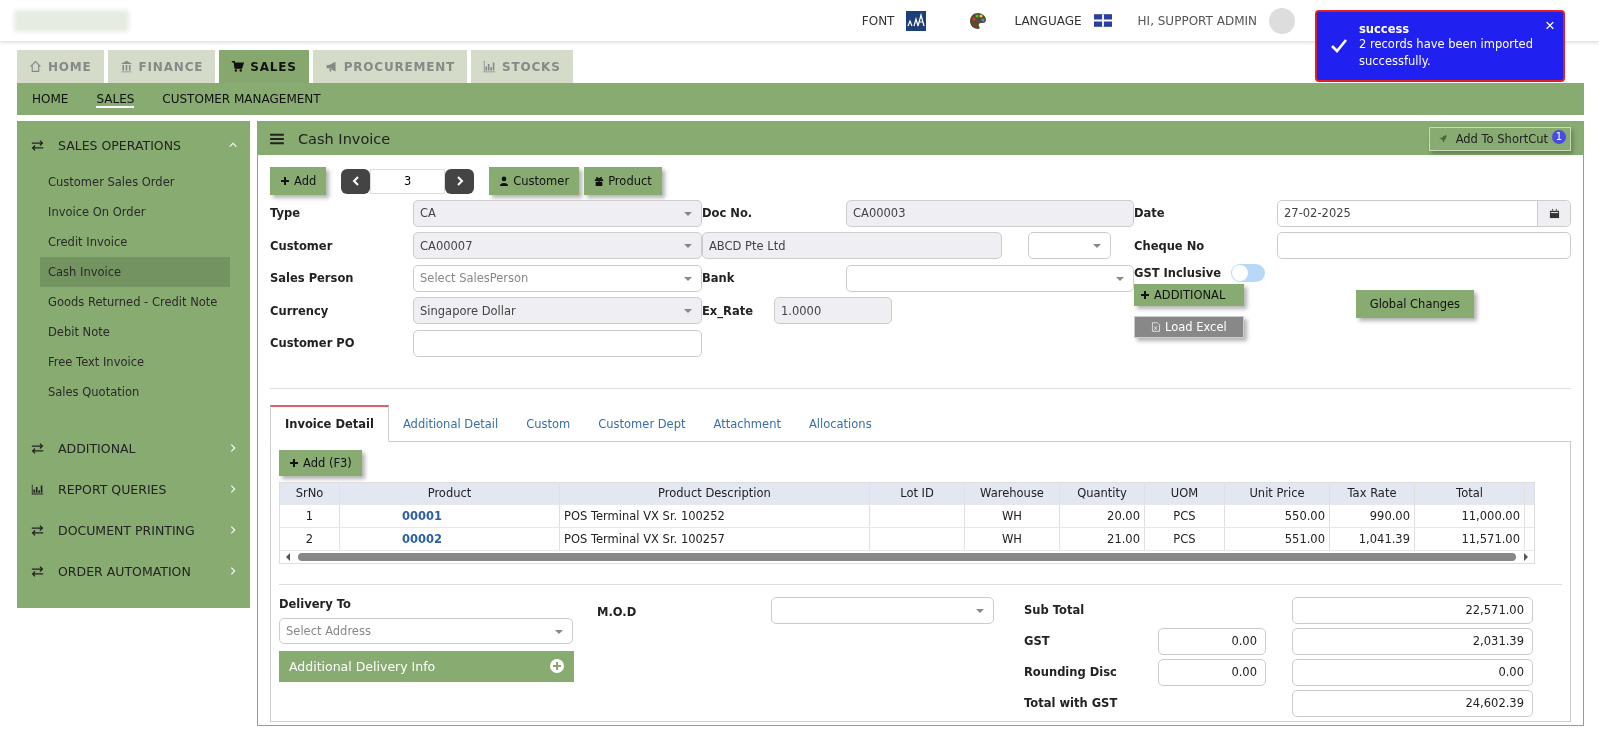 This screenshot has height=730, width=1599. What do you see at coordinates (1526, 556) in the screenshot?
I see `scroll-right-icon` at bounding box center [1526, 556].